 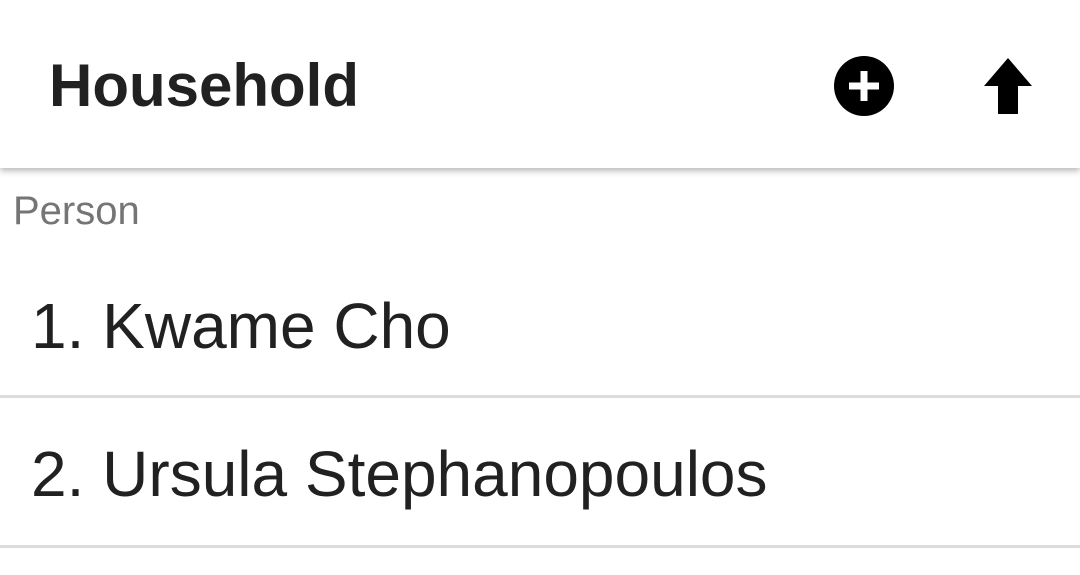 What do you see at coordinates (241, 326) in the screenshot?
I see `person-name: 1. Kwame Cho` at bounding box center [241, 326].